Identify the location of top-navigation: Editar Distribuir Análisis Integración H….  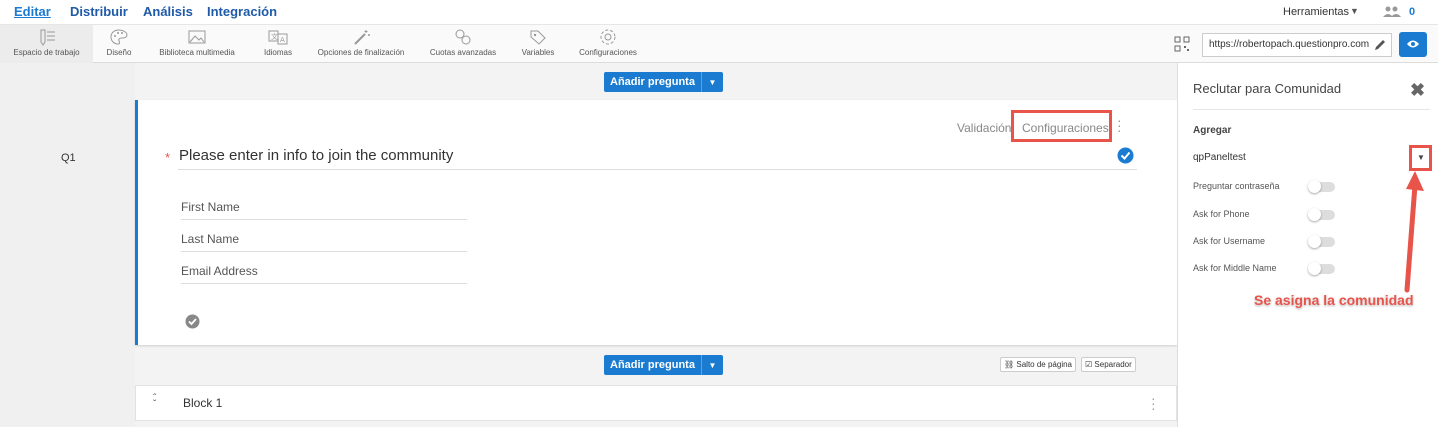
(719, 12).